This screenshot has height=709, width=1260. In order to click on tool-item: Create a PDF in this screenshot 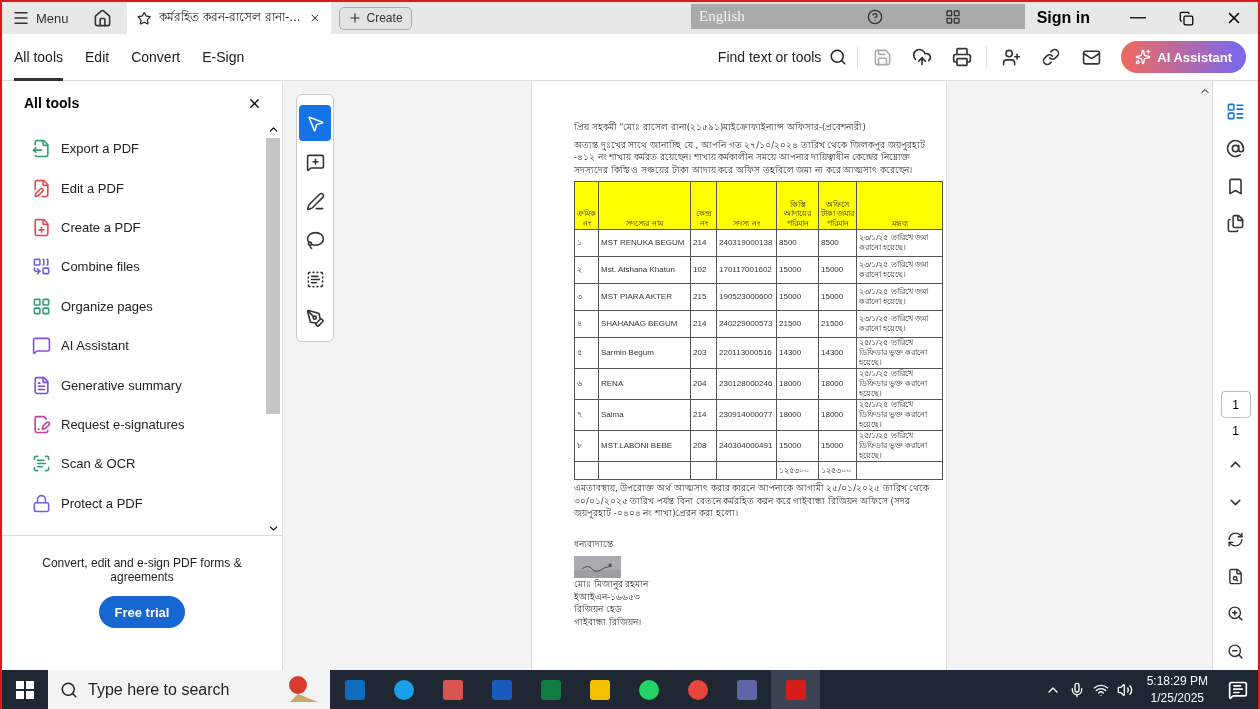, I will do `click(148, 227)`.